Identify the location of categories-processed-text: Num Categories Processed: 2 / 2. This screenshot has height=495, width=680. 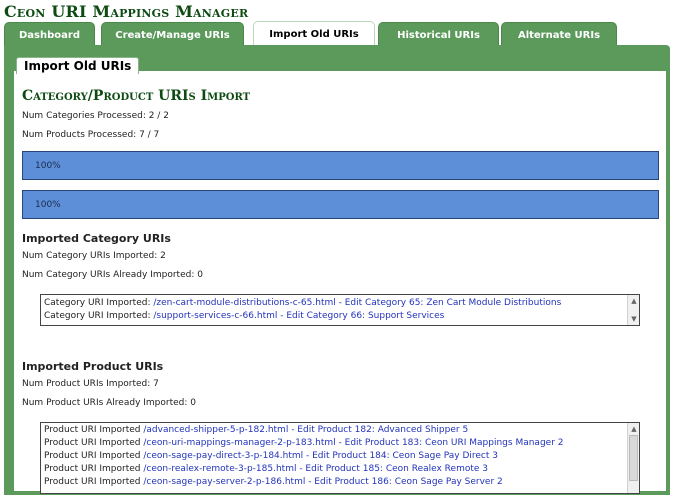
(95, 116).